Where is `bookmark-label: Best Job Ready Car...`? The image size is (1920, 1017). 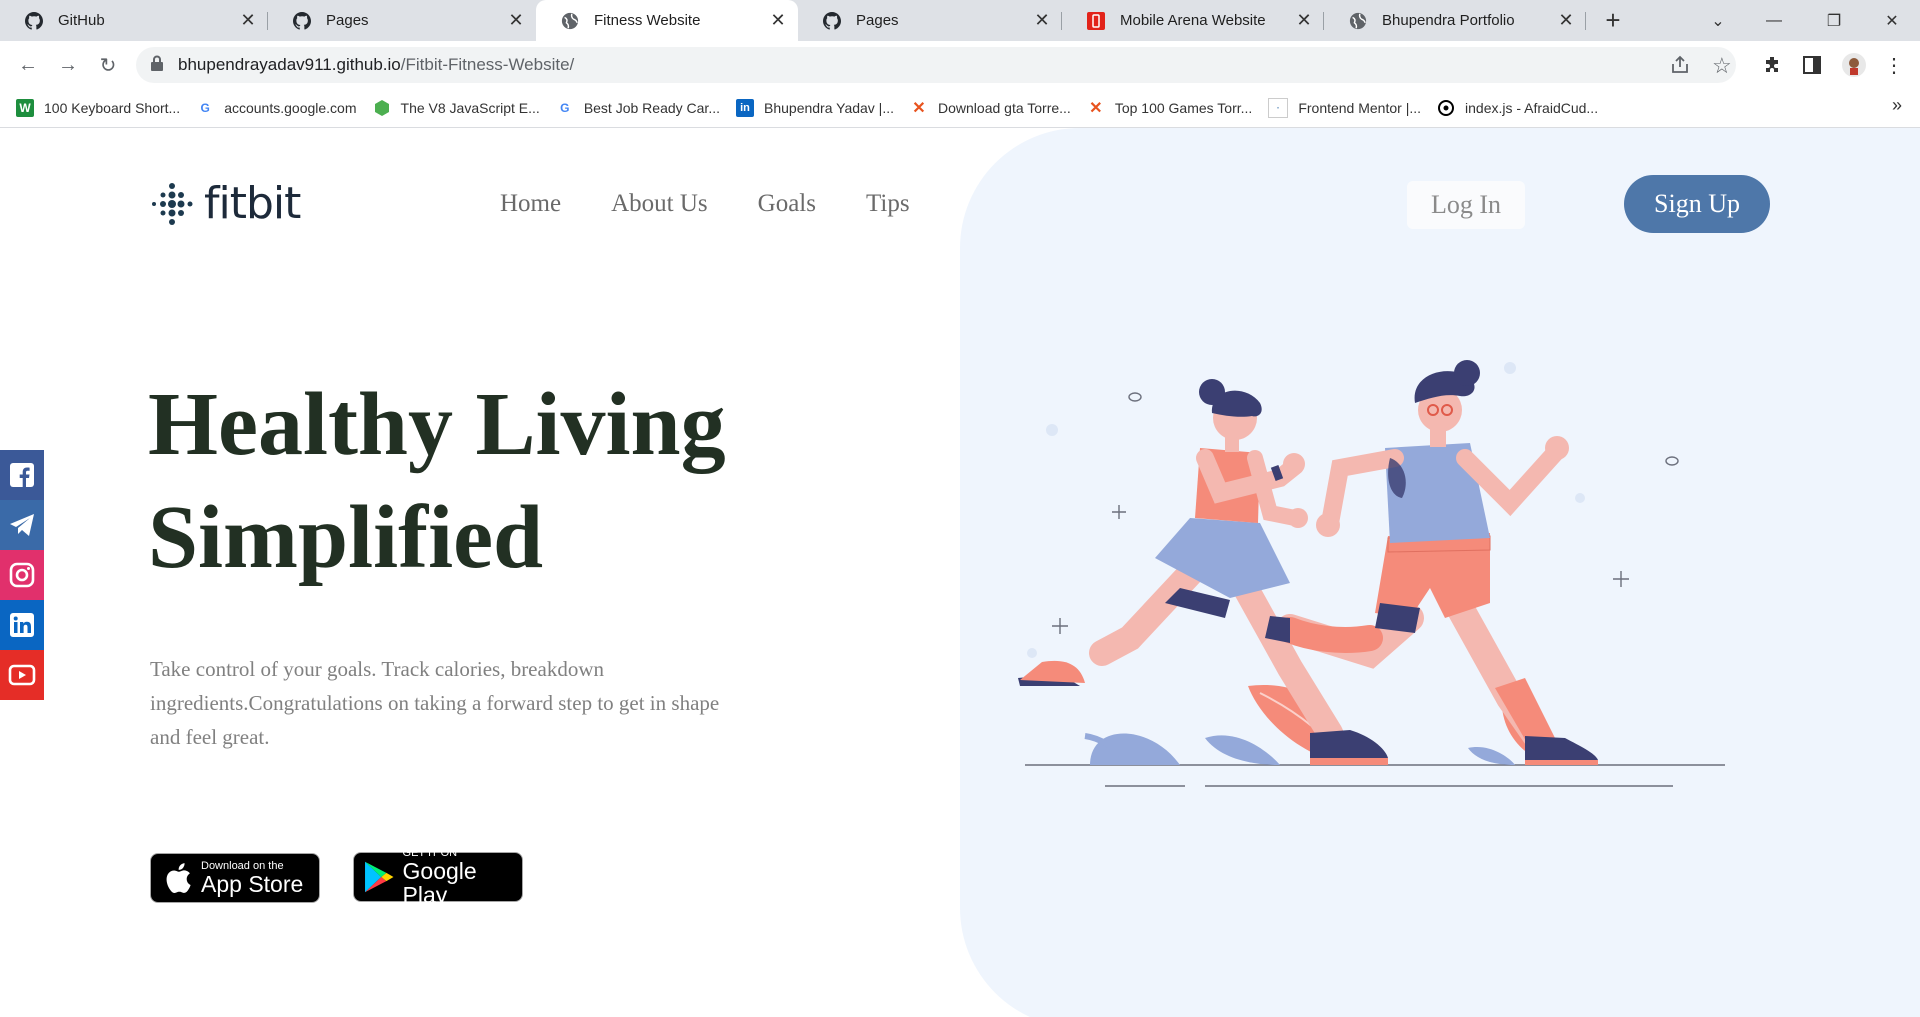
bookmark-label: Best Job Ready Car... is located at coordinates (651, 108).